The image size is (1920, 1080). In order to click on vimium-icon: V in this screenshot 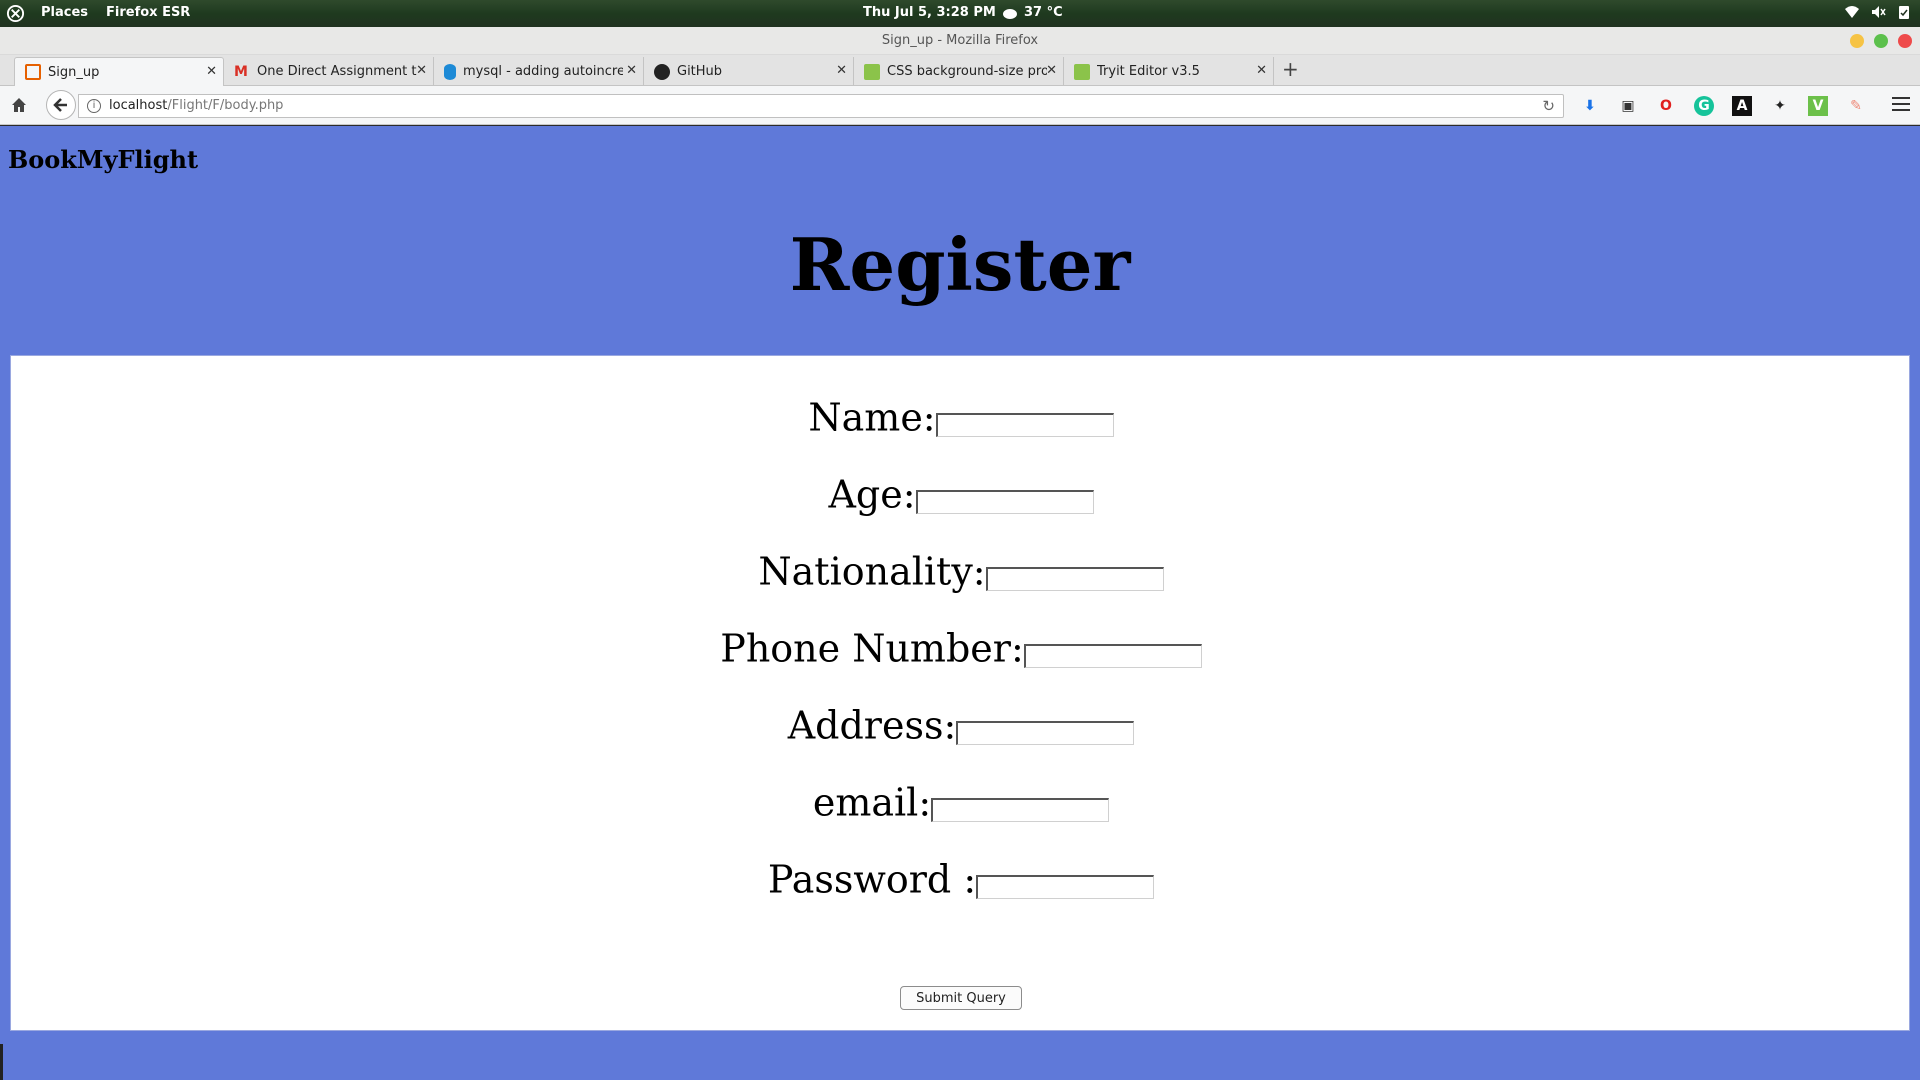, I will do `click(1818, 106)`.